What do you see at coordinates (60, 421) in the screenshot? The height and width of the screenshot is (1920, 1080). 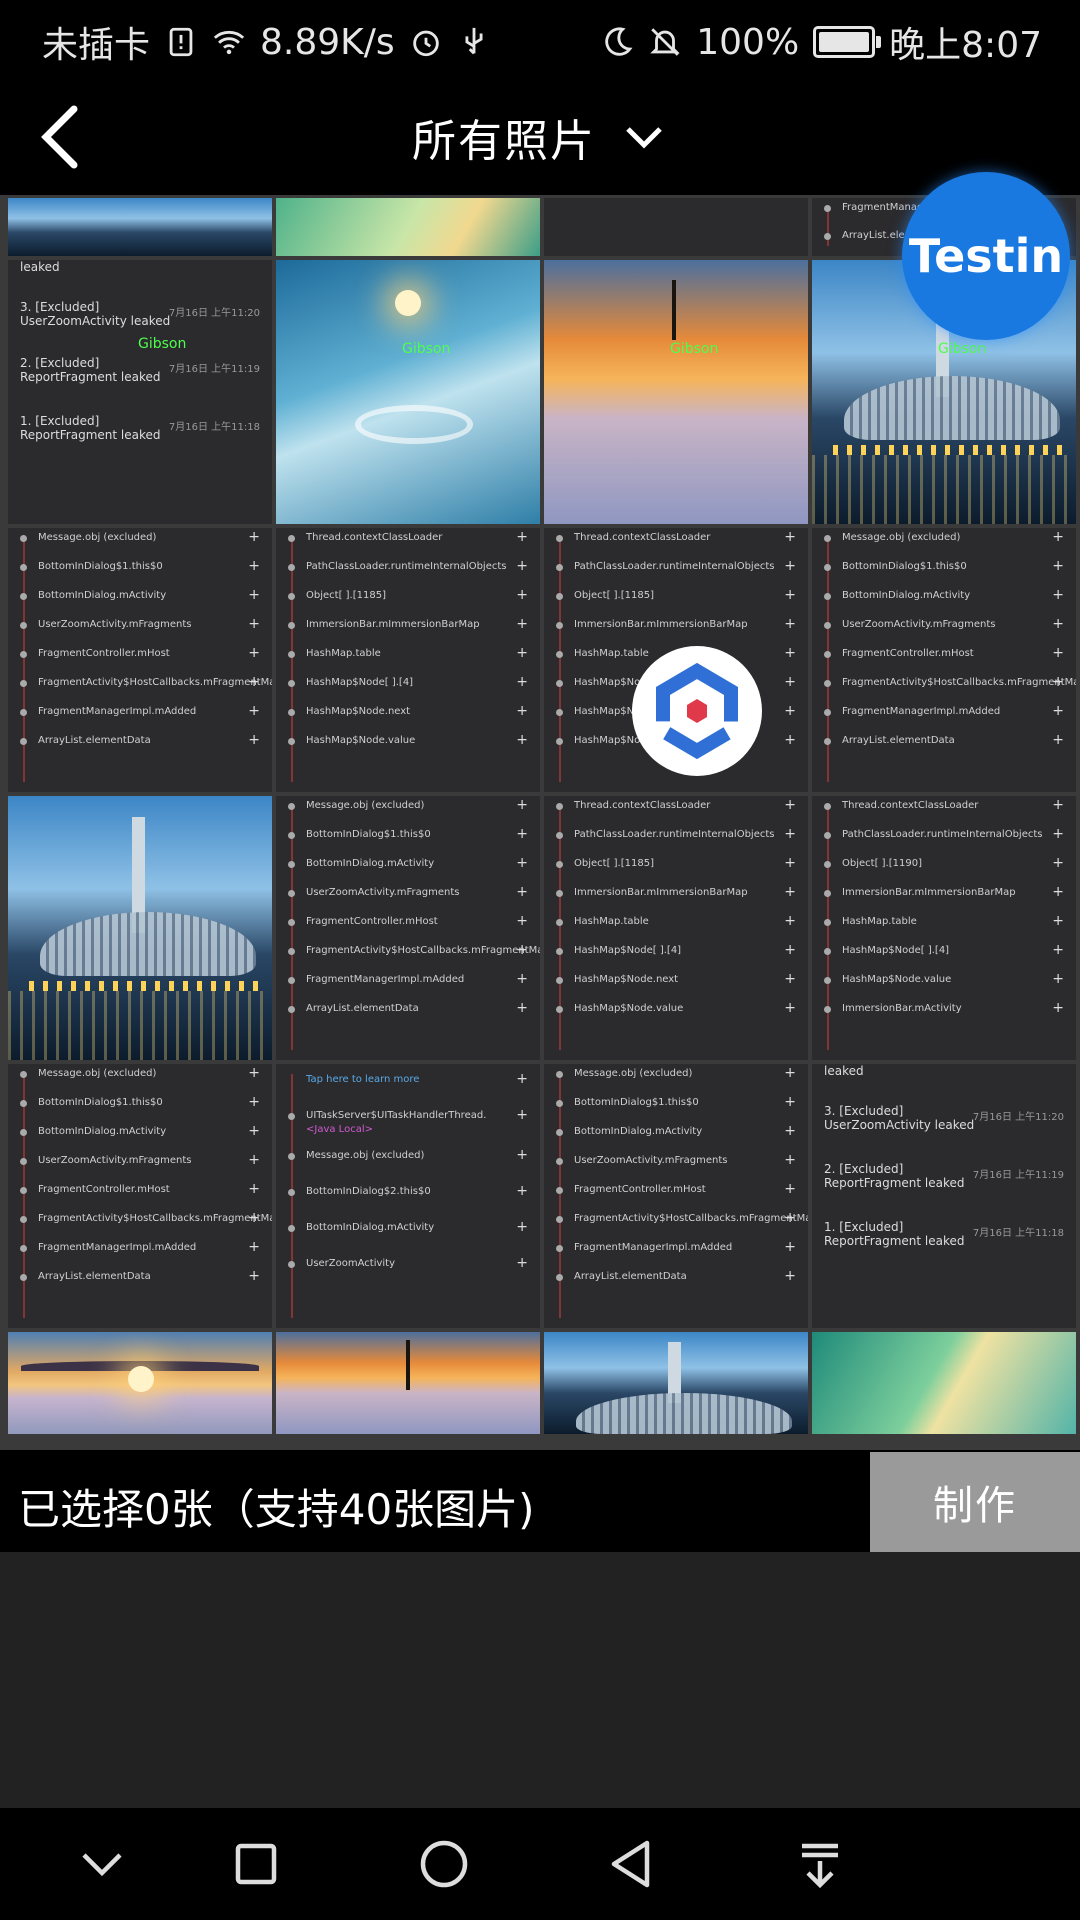 I see `screenshot-text: 1. [Excluded]` at bounding box center [60, 421].